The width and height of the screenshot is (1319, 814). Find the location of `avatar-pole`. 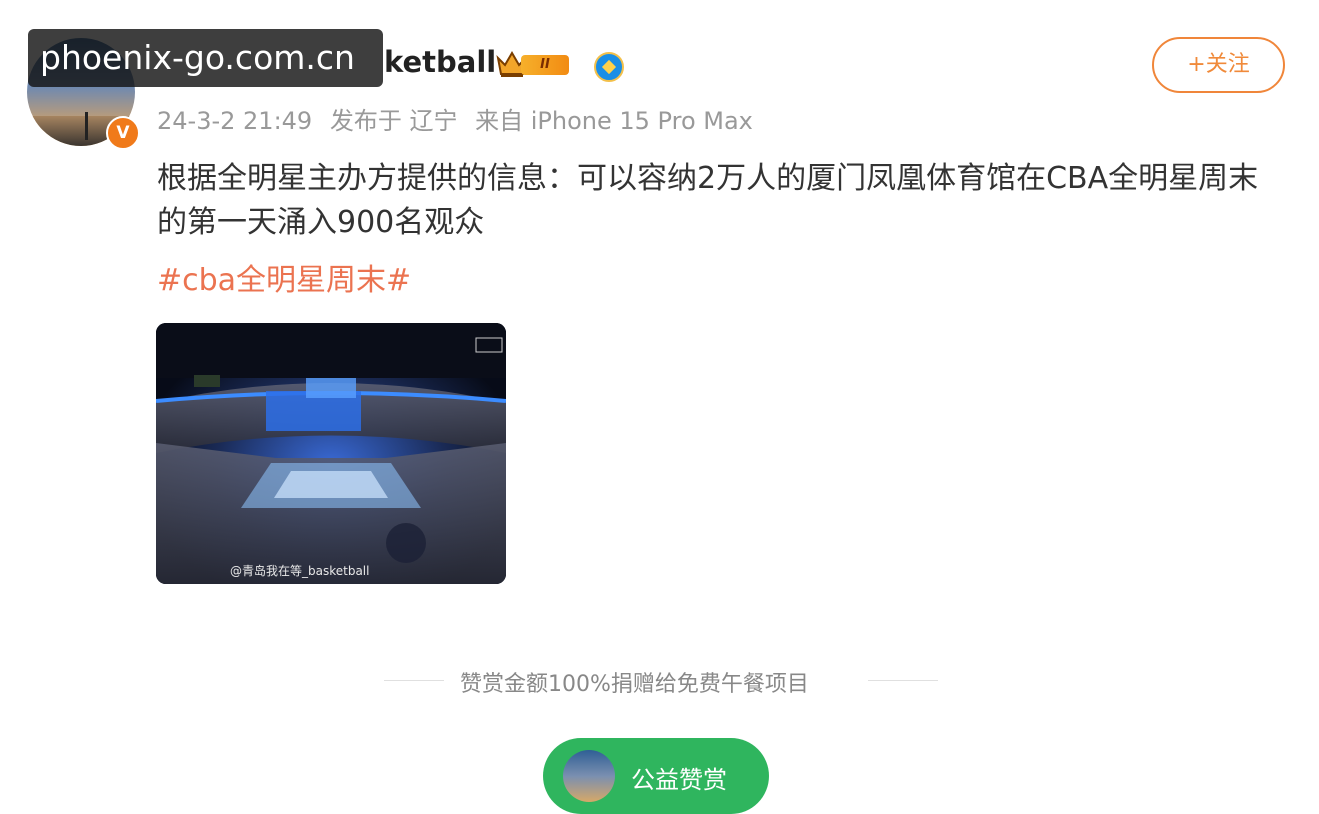

avatar-pole is located at coordinates (86, 126).